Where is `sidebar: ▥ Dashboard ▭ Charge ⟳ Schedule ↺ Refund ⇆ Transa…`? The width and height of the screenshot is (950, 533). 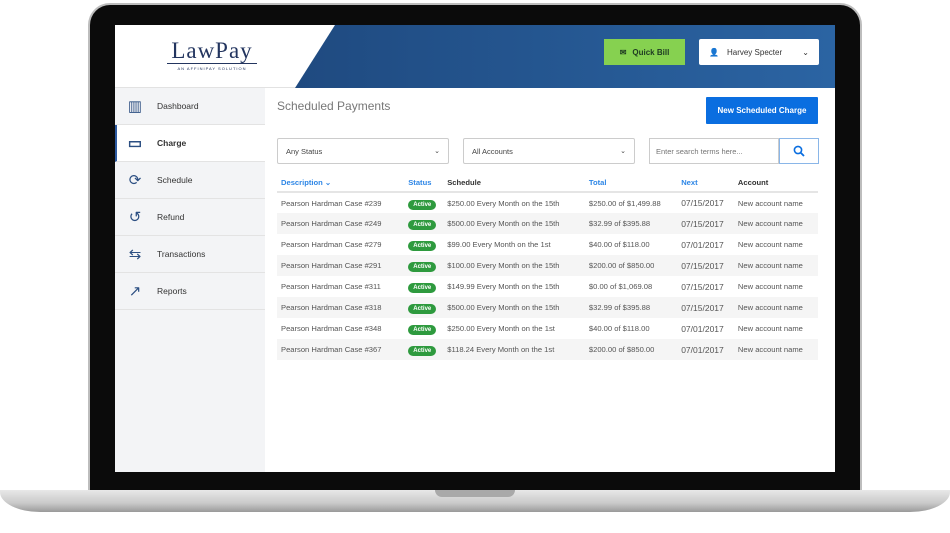
sidebar: ▥ Dashboard ▭ Charge ⟳ Schedule ↺ Refund ⇆ Transa… is located at coordinates (190, 280).